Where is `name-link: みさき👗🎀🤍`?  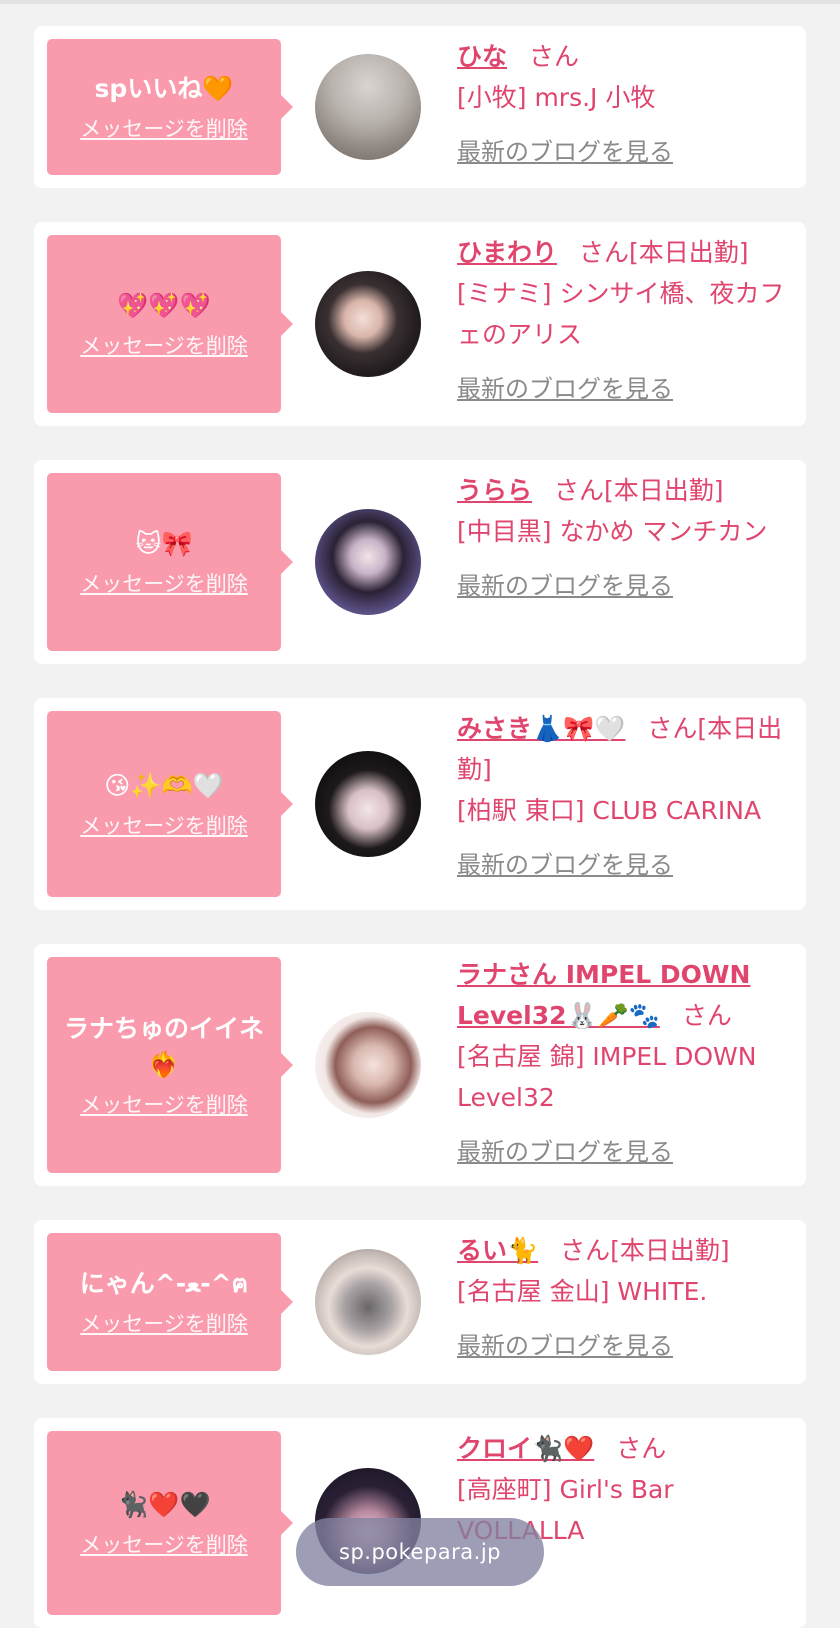 name-link: みさき👗🎀🤍 is located at coordinates (541, 728).